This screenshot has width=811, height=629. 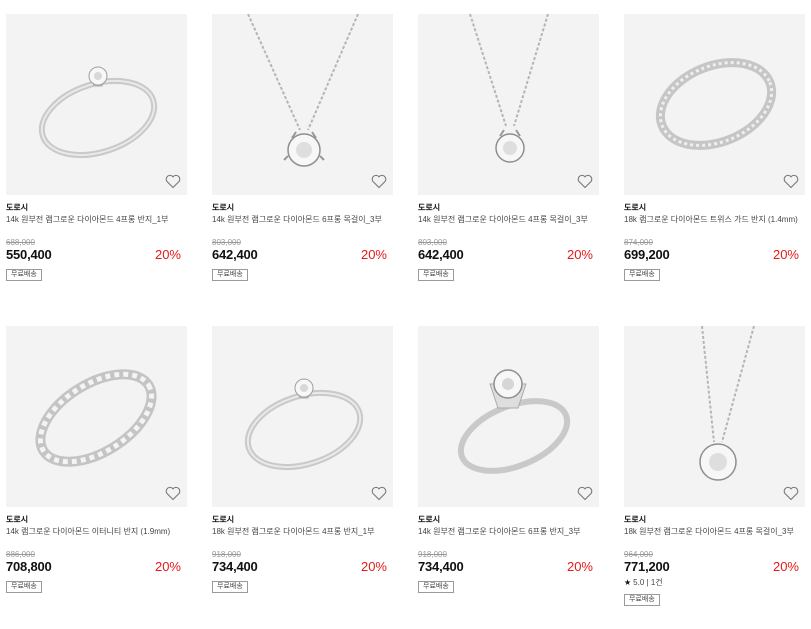 What do you see at coordinates (508, 225) in the screenshot?
I see `product-name: 14k 원부전 램그로운 다이아몬드 4프롱 목걸이_3부` at bounding box center [508, 225].